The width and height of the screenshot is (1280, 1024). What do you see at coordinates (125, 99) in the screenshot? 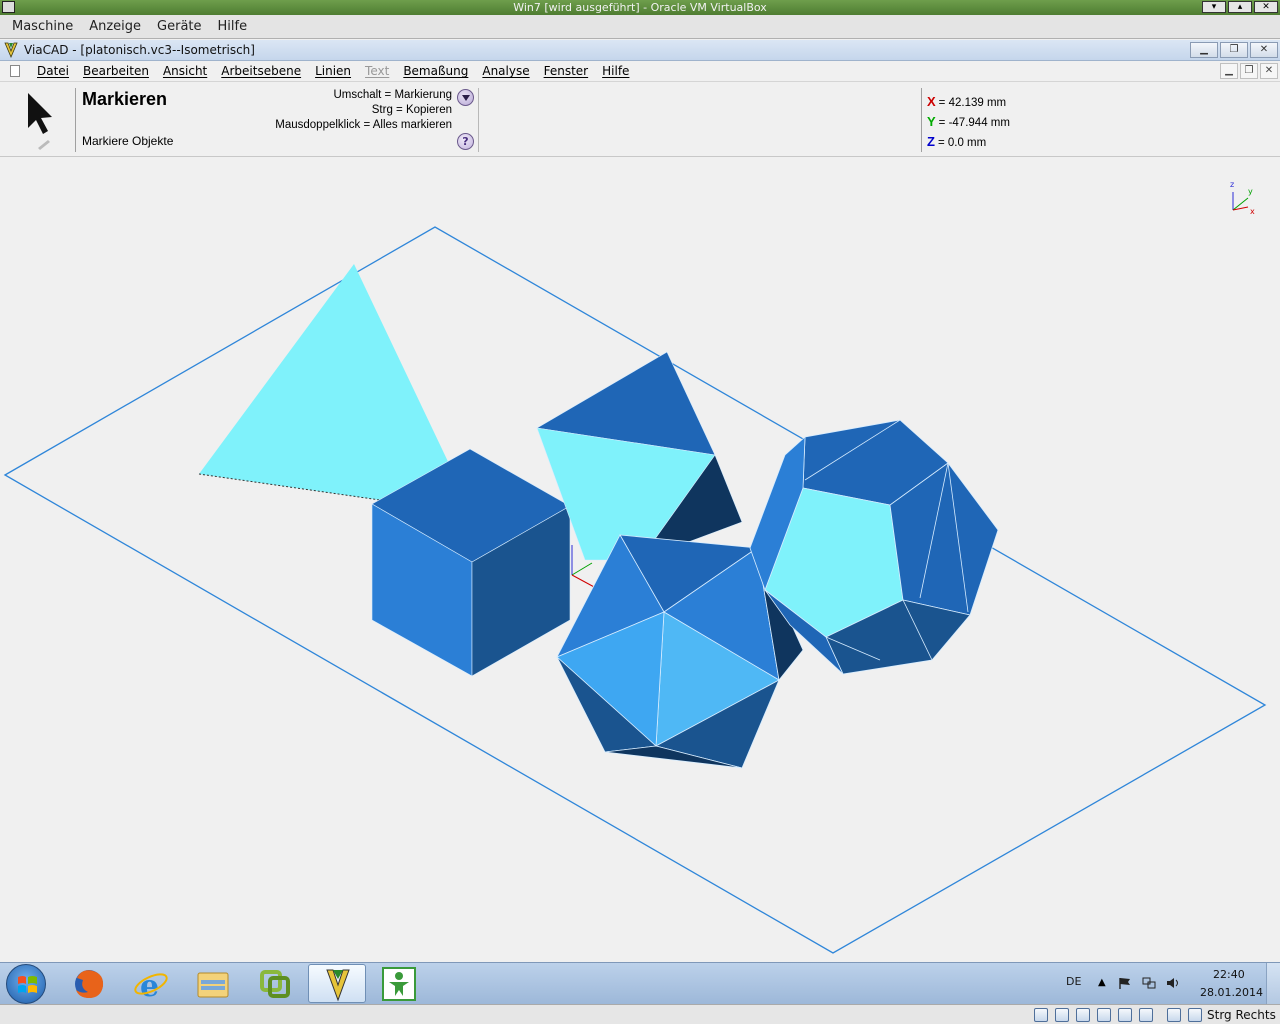
I see `tool-title: Markieren` at bounding box center [125, 99].